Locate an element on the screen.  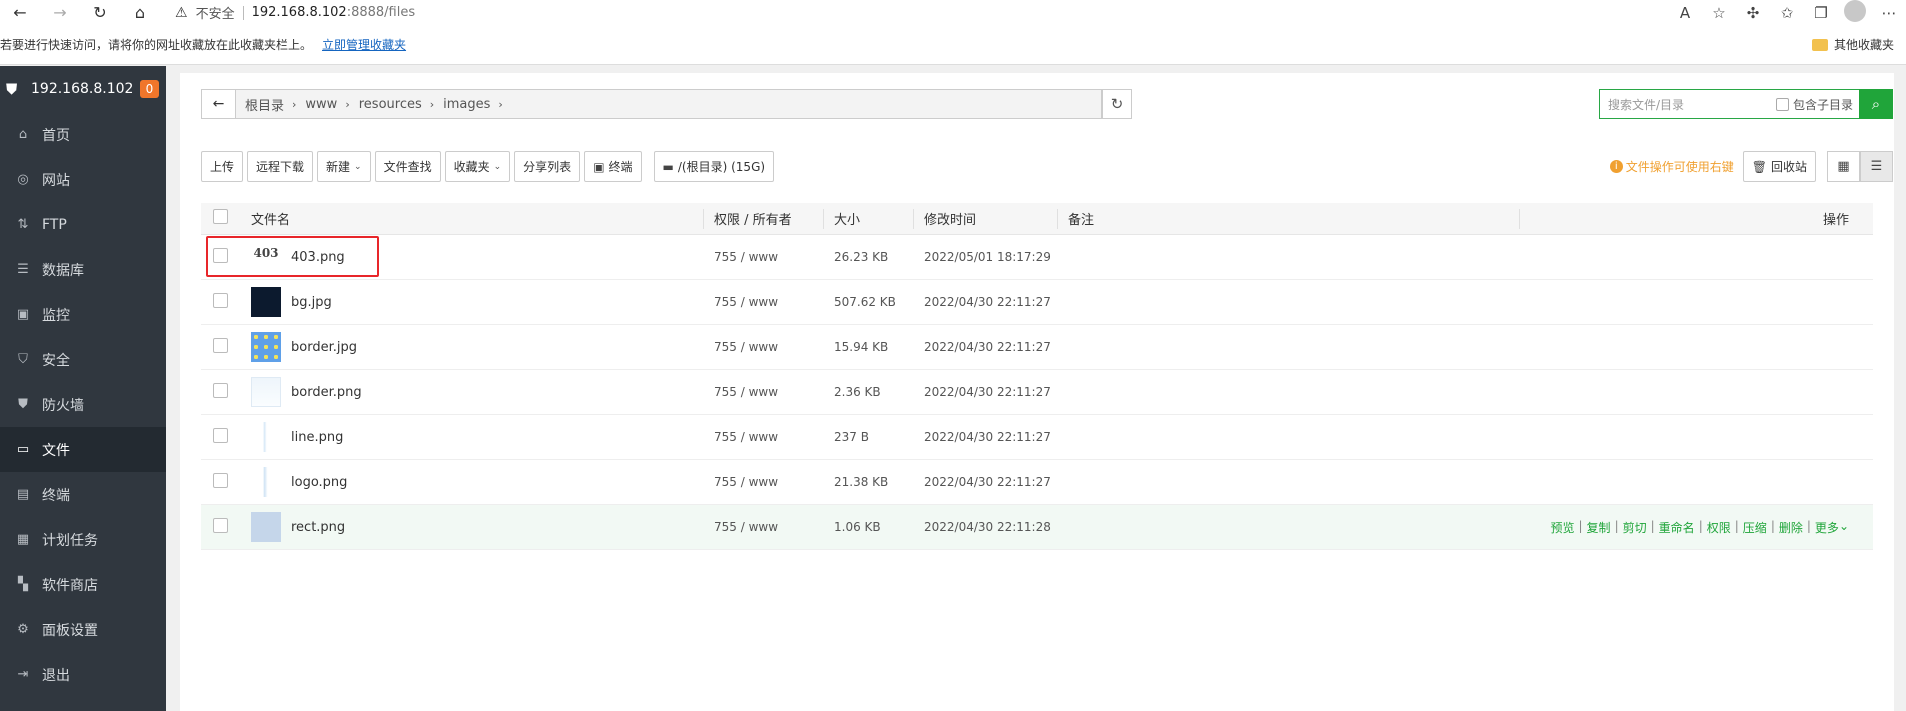
row-action-link: 权限 is located at coordinates (1719, 527).